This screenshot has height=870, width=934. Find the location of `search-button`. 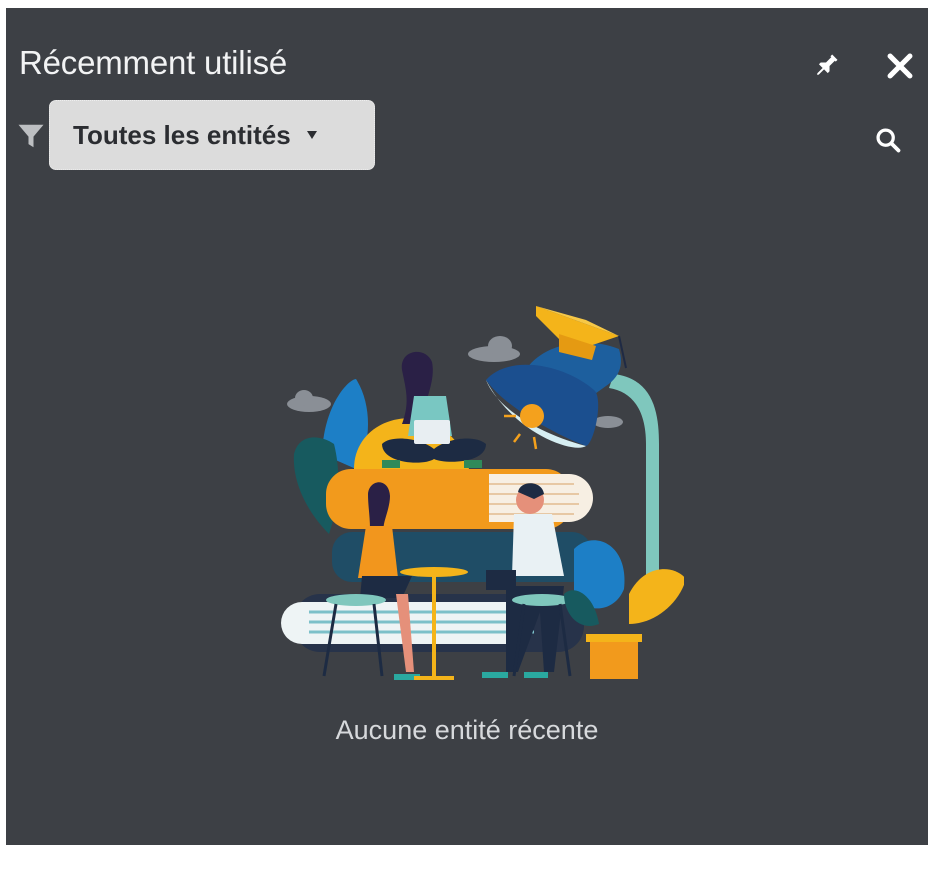

search-button is located at coordinates (888, 140).